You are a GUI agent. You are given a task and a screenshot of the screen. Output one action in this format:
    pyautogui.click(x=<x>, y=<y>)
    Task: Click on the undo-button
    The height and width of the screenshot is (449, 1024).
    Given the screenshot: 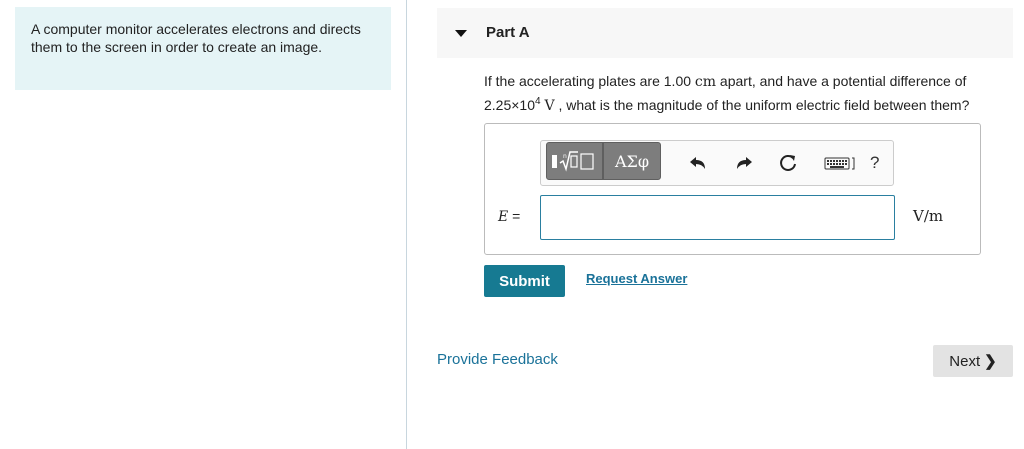 What is the action you would take?
    pyautogui.click(x=698, y=163)
    